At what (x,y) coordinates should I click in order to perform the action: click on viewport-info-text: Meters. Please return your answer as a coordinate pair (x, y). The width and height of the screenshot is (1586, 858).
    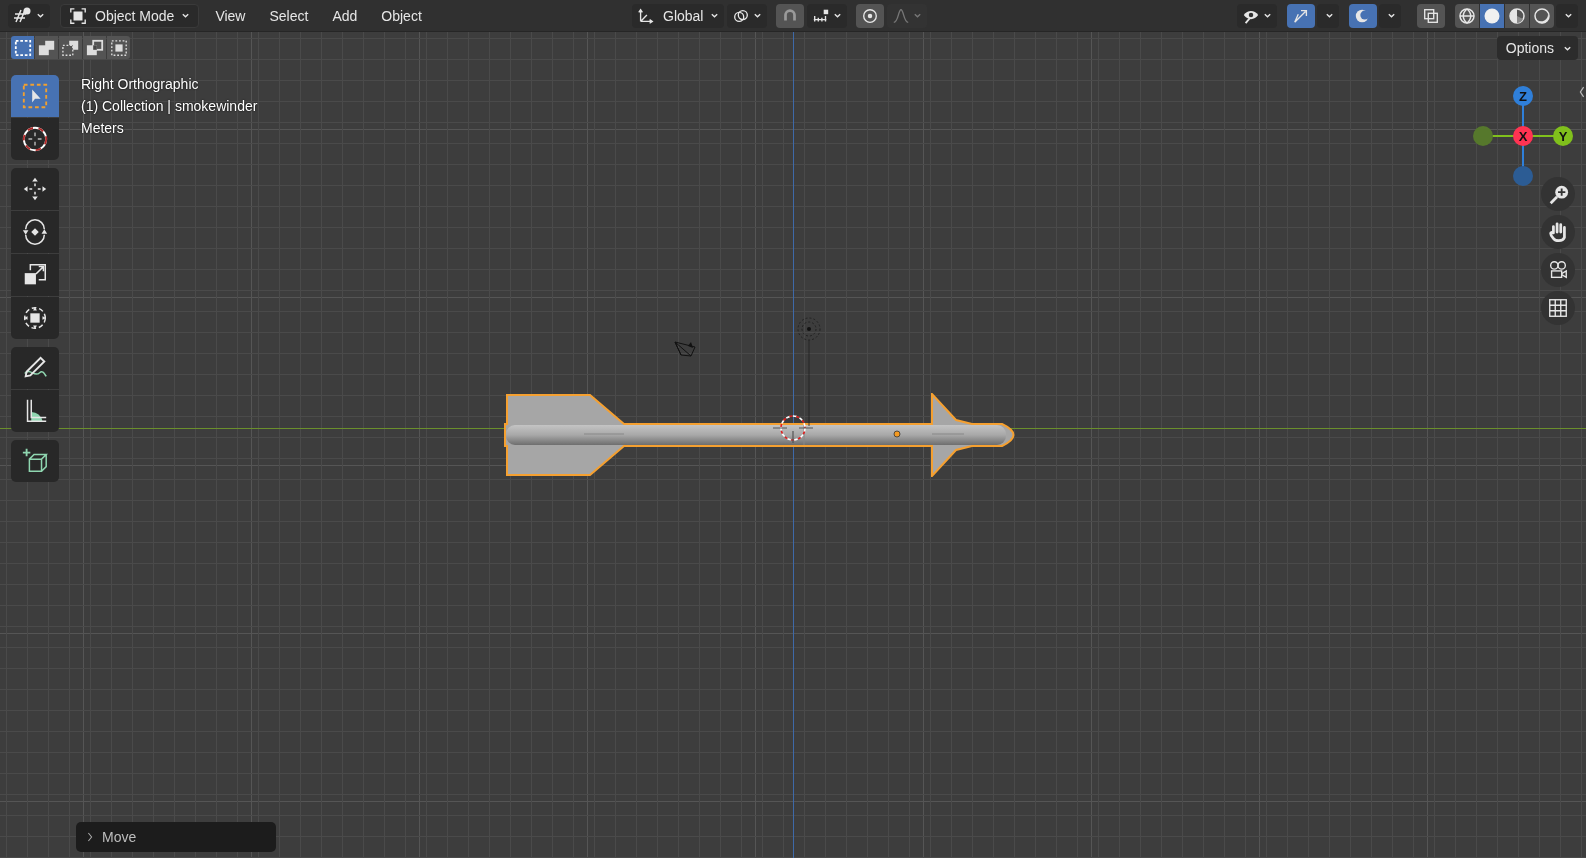
    Looking at the image, I should click on (103, 128).